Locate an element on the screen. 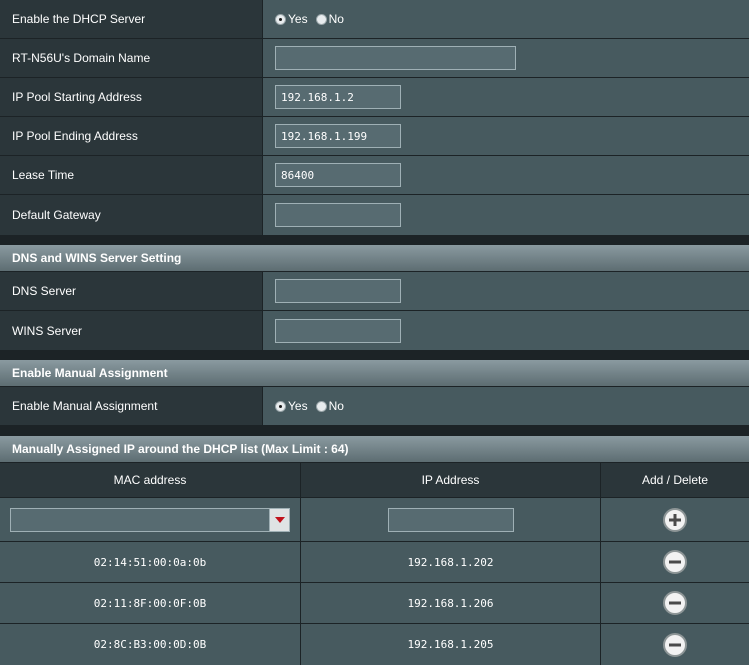 This screenshot has width=749, height=665. domain-name-row: RT-N56U's Domain Name is located at coordinates (374, 58).